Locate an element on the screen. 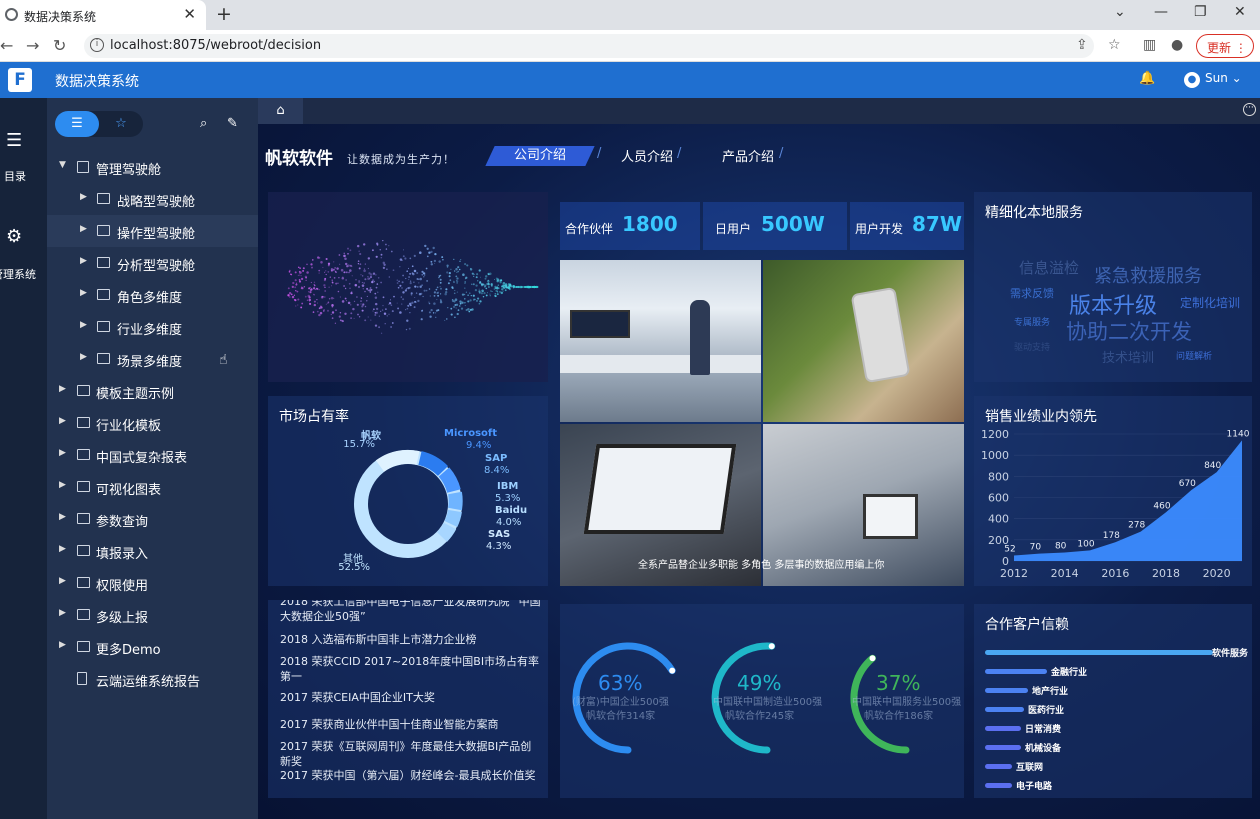 Image resolution: width=1260 pixels, height=819 pixels. close-tab-icon: ✕ is located at coordinates (189, 14).